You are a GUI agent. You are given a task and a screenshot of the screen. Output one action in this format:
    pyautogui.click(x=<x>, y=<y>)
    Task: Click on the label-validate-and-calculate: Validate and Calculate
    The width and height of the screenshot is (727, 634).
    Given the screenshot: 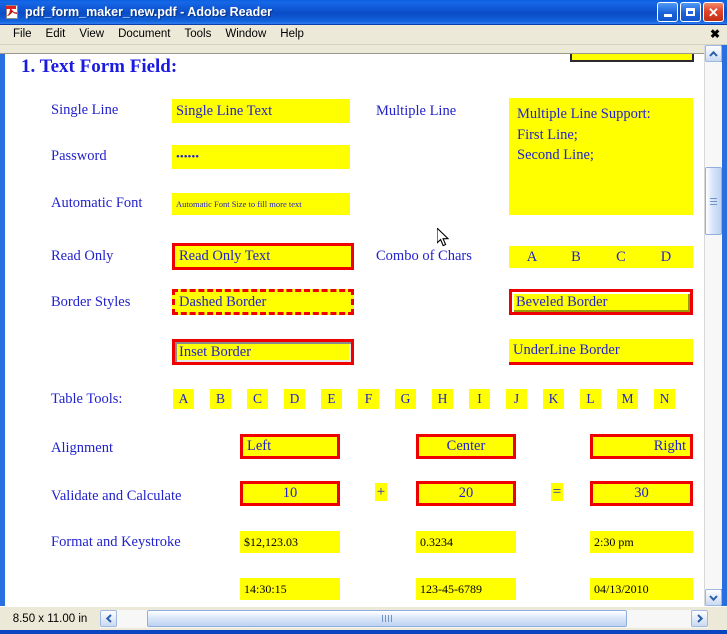 What is the action you would take?
    pyautogui.click(x=116, y=496)
    